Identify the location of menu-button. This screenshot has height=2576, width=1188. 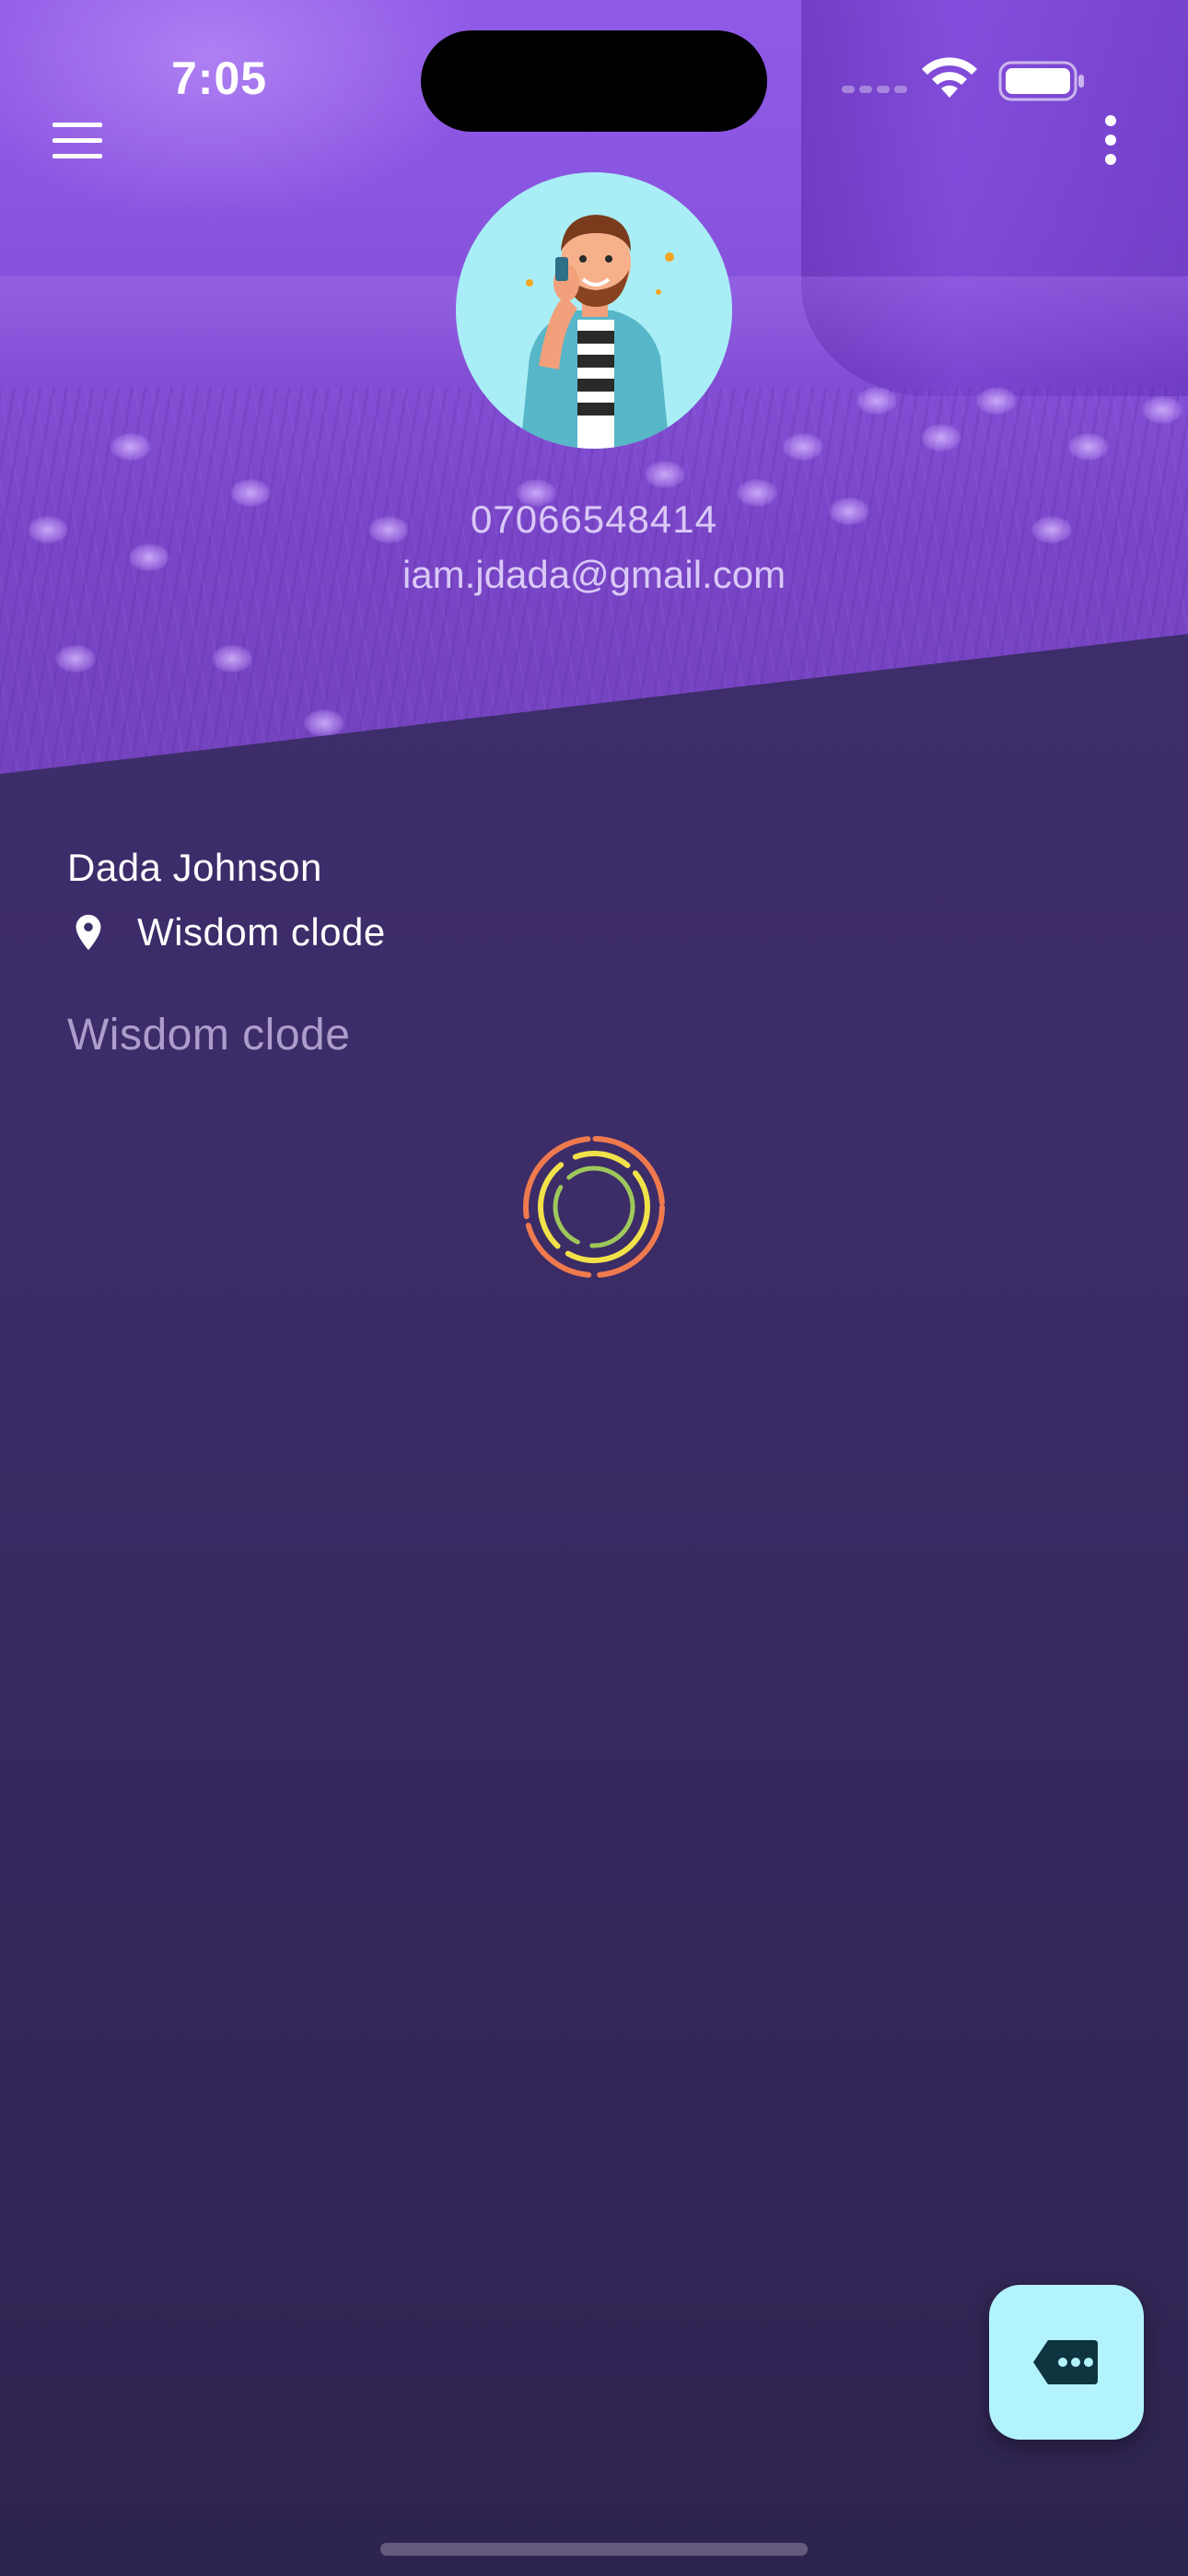
(77, 140).